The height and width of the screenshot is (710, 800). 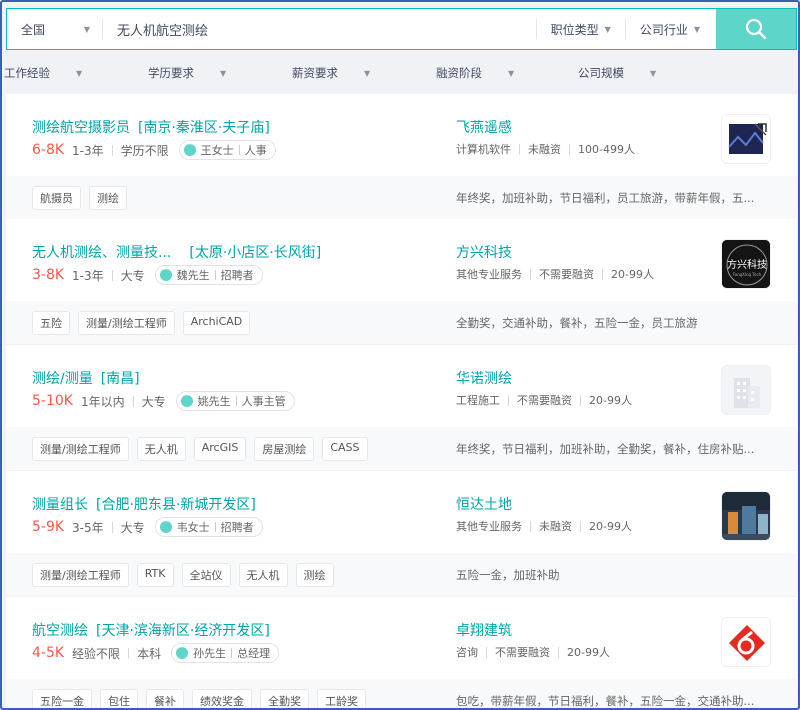 I want to click on recruiter-chip: 王女士 人事, so click(x=227, y=150).